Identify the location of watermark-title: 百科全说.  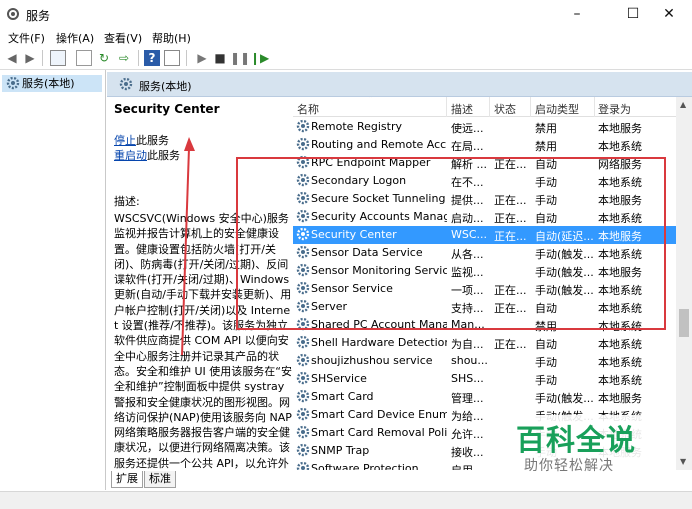
(576, 440).